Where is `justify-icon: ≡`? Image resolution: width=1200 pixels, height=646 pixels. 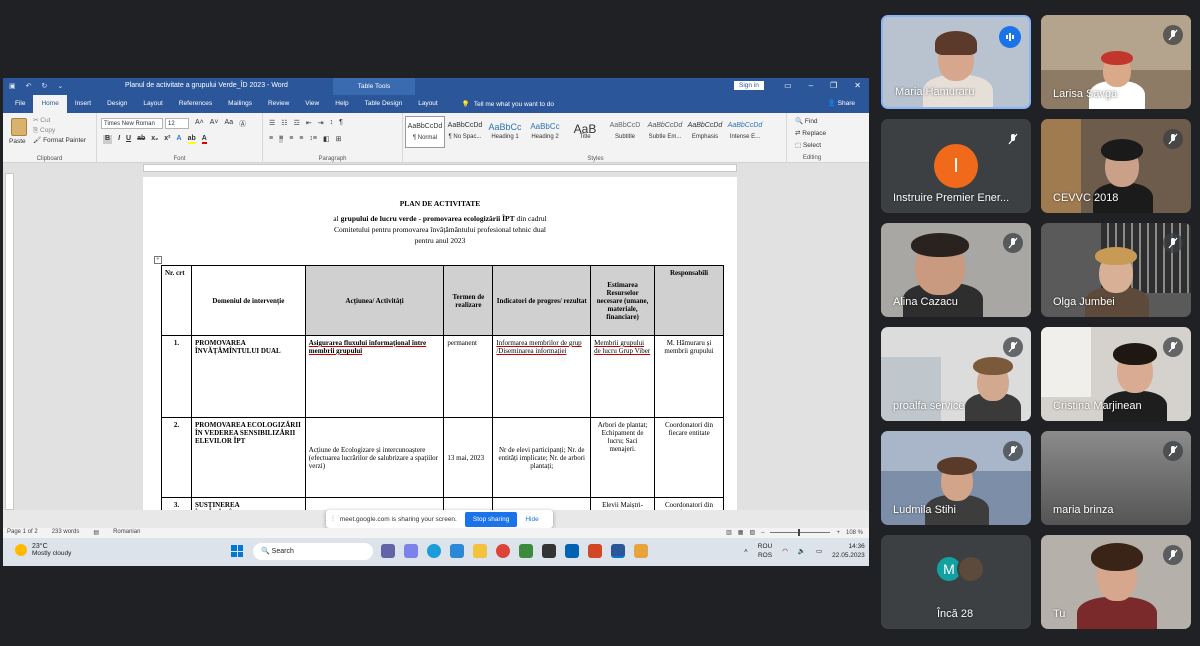 justify-icon: ≡ is located at coordinates (301, 139).